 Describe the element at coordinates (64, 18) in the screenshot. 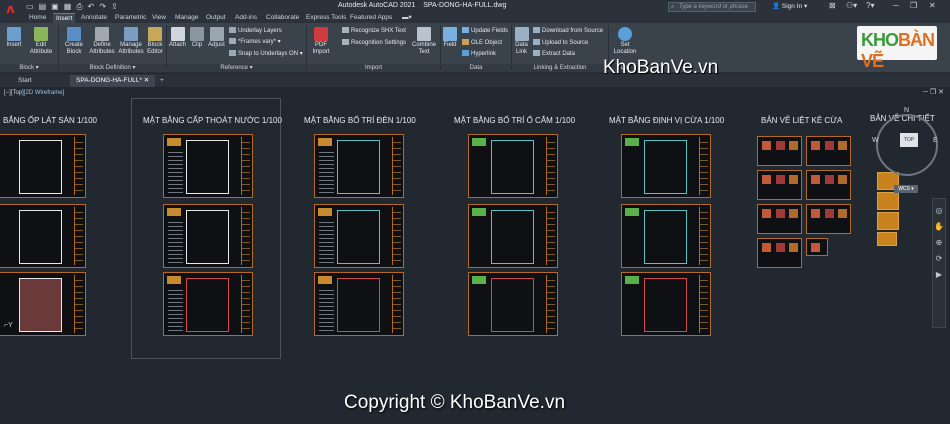

I see `tab-insert: Insert` at that location.